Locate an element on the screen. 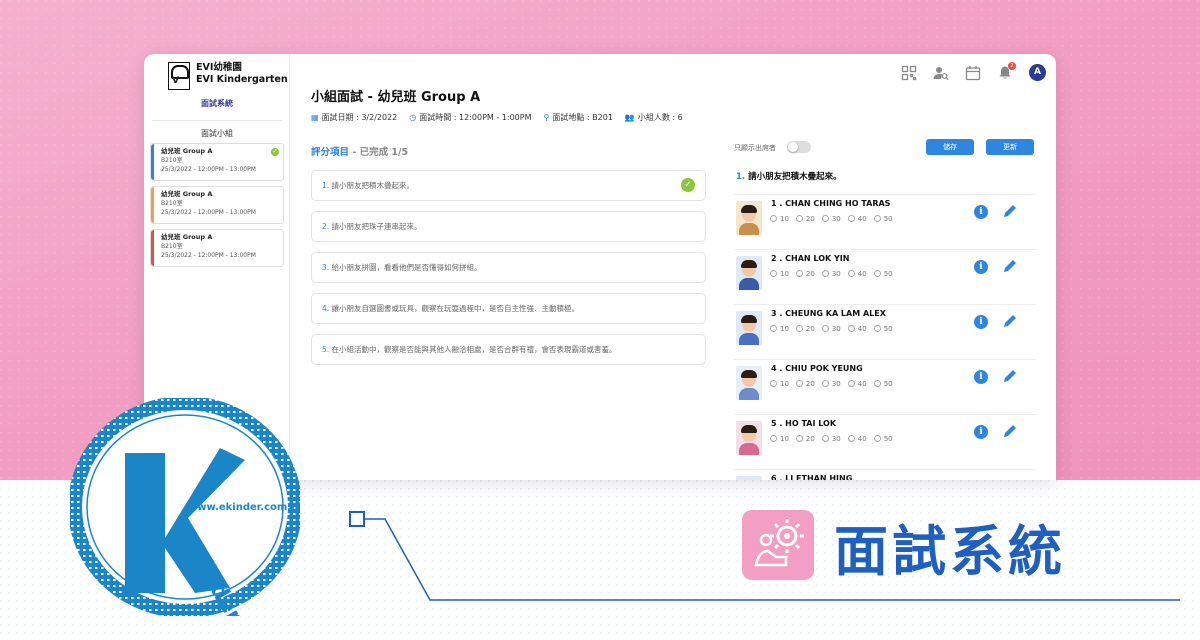 The height and width of the screenshot is (640, 1200). stamp-url: www.ekinder.com.hk is located at coordinates (244, 507).